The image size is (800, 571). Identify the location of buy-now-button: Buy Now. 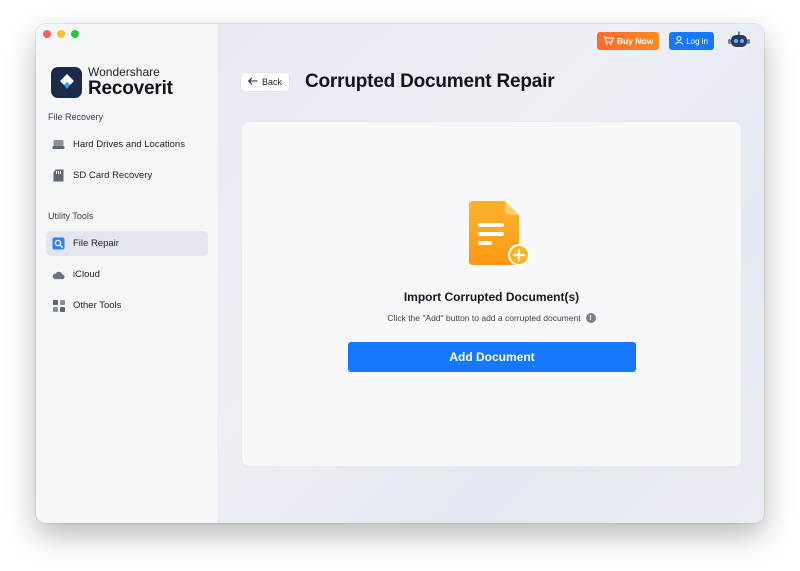
(628, 41).